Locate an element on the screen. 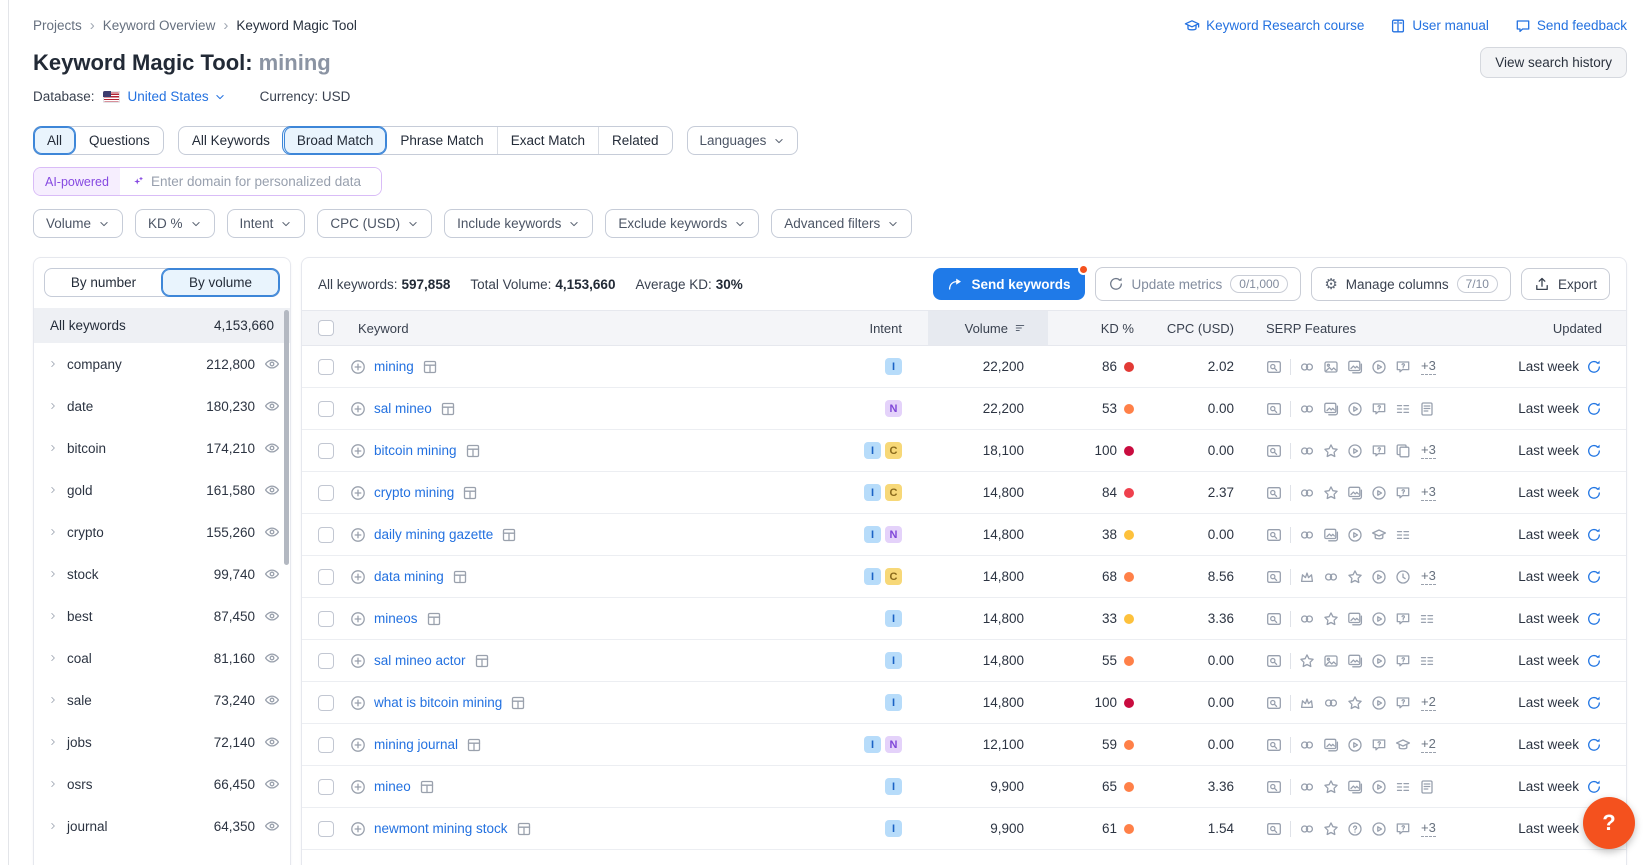 The width and height of the screenshot is (1649, 865). filter-intent: Intent is located at coordinates (266, 223).